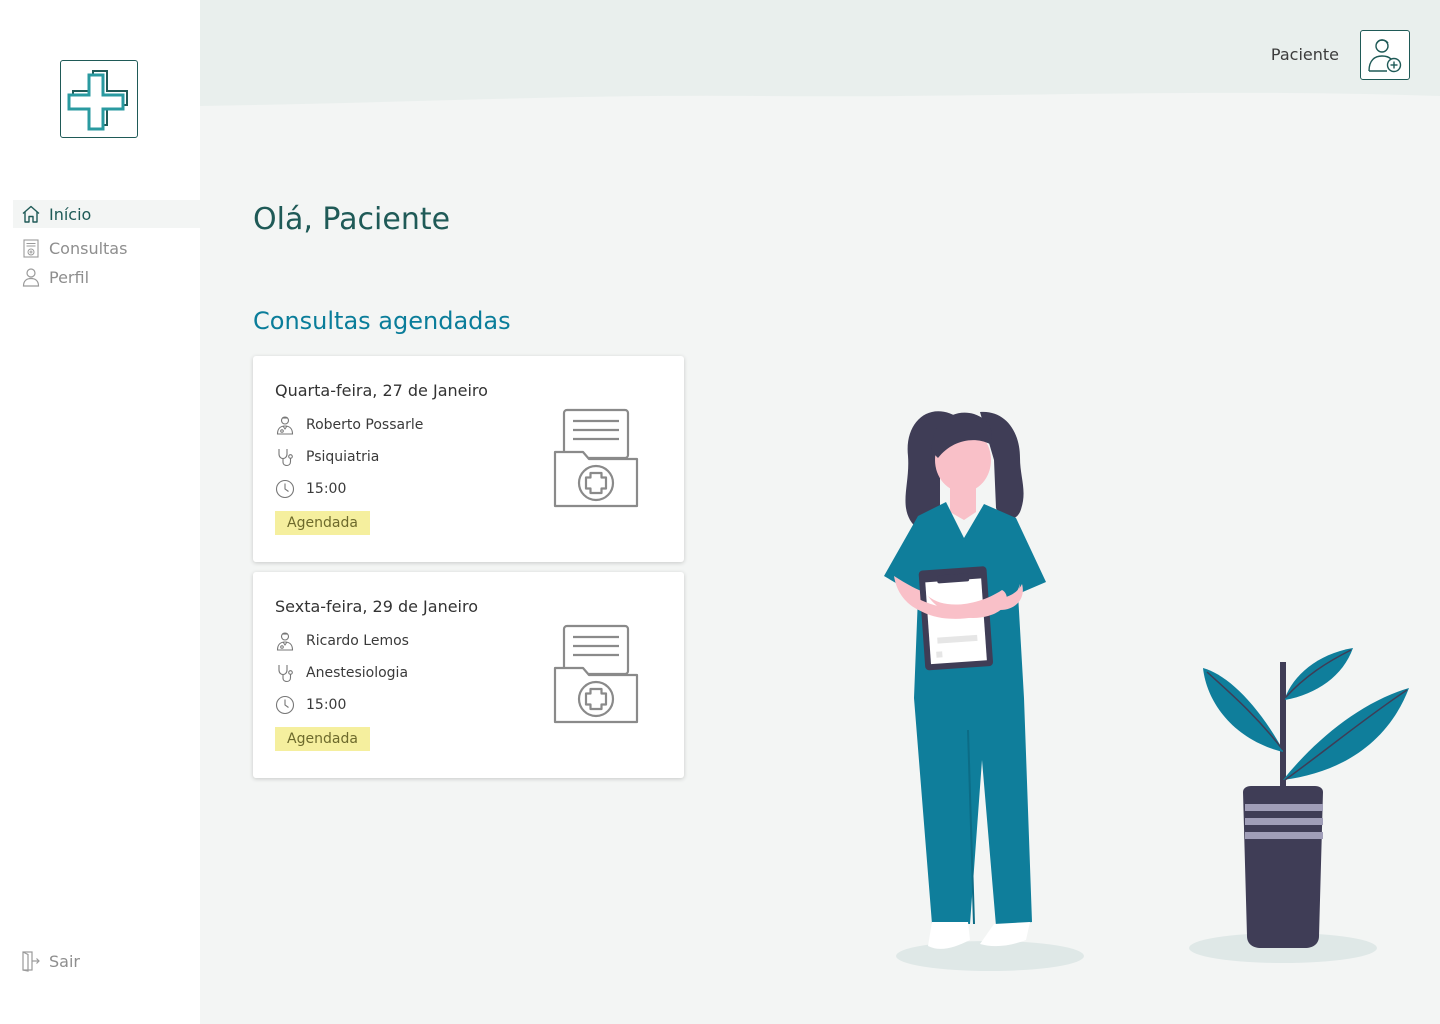  What do you see at coordinates (1299, 805) in the screenshot?
I see `plant-illustration` at bounding box center [1299, 805].